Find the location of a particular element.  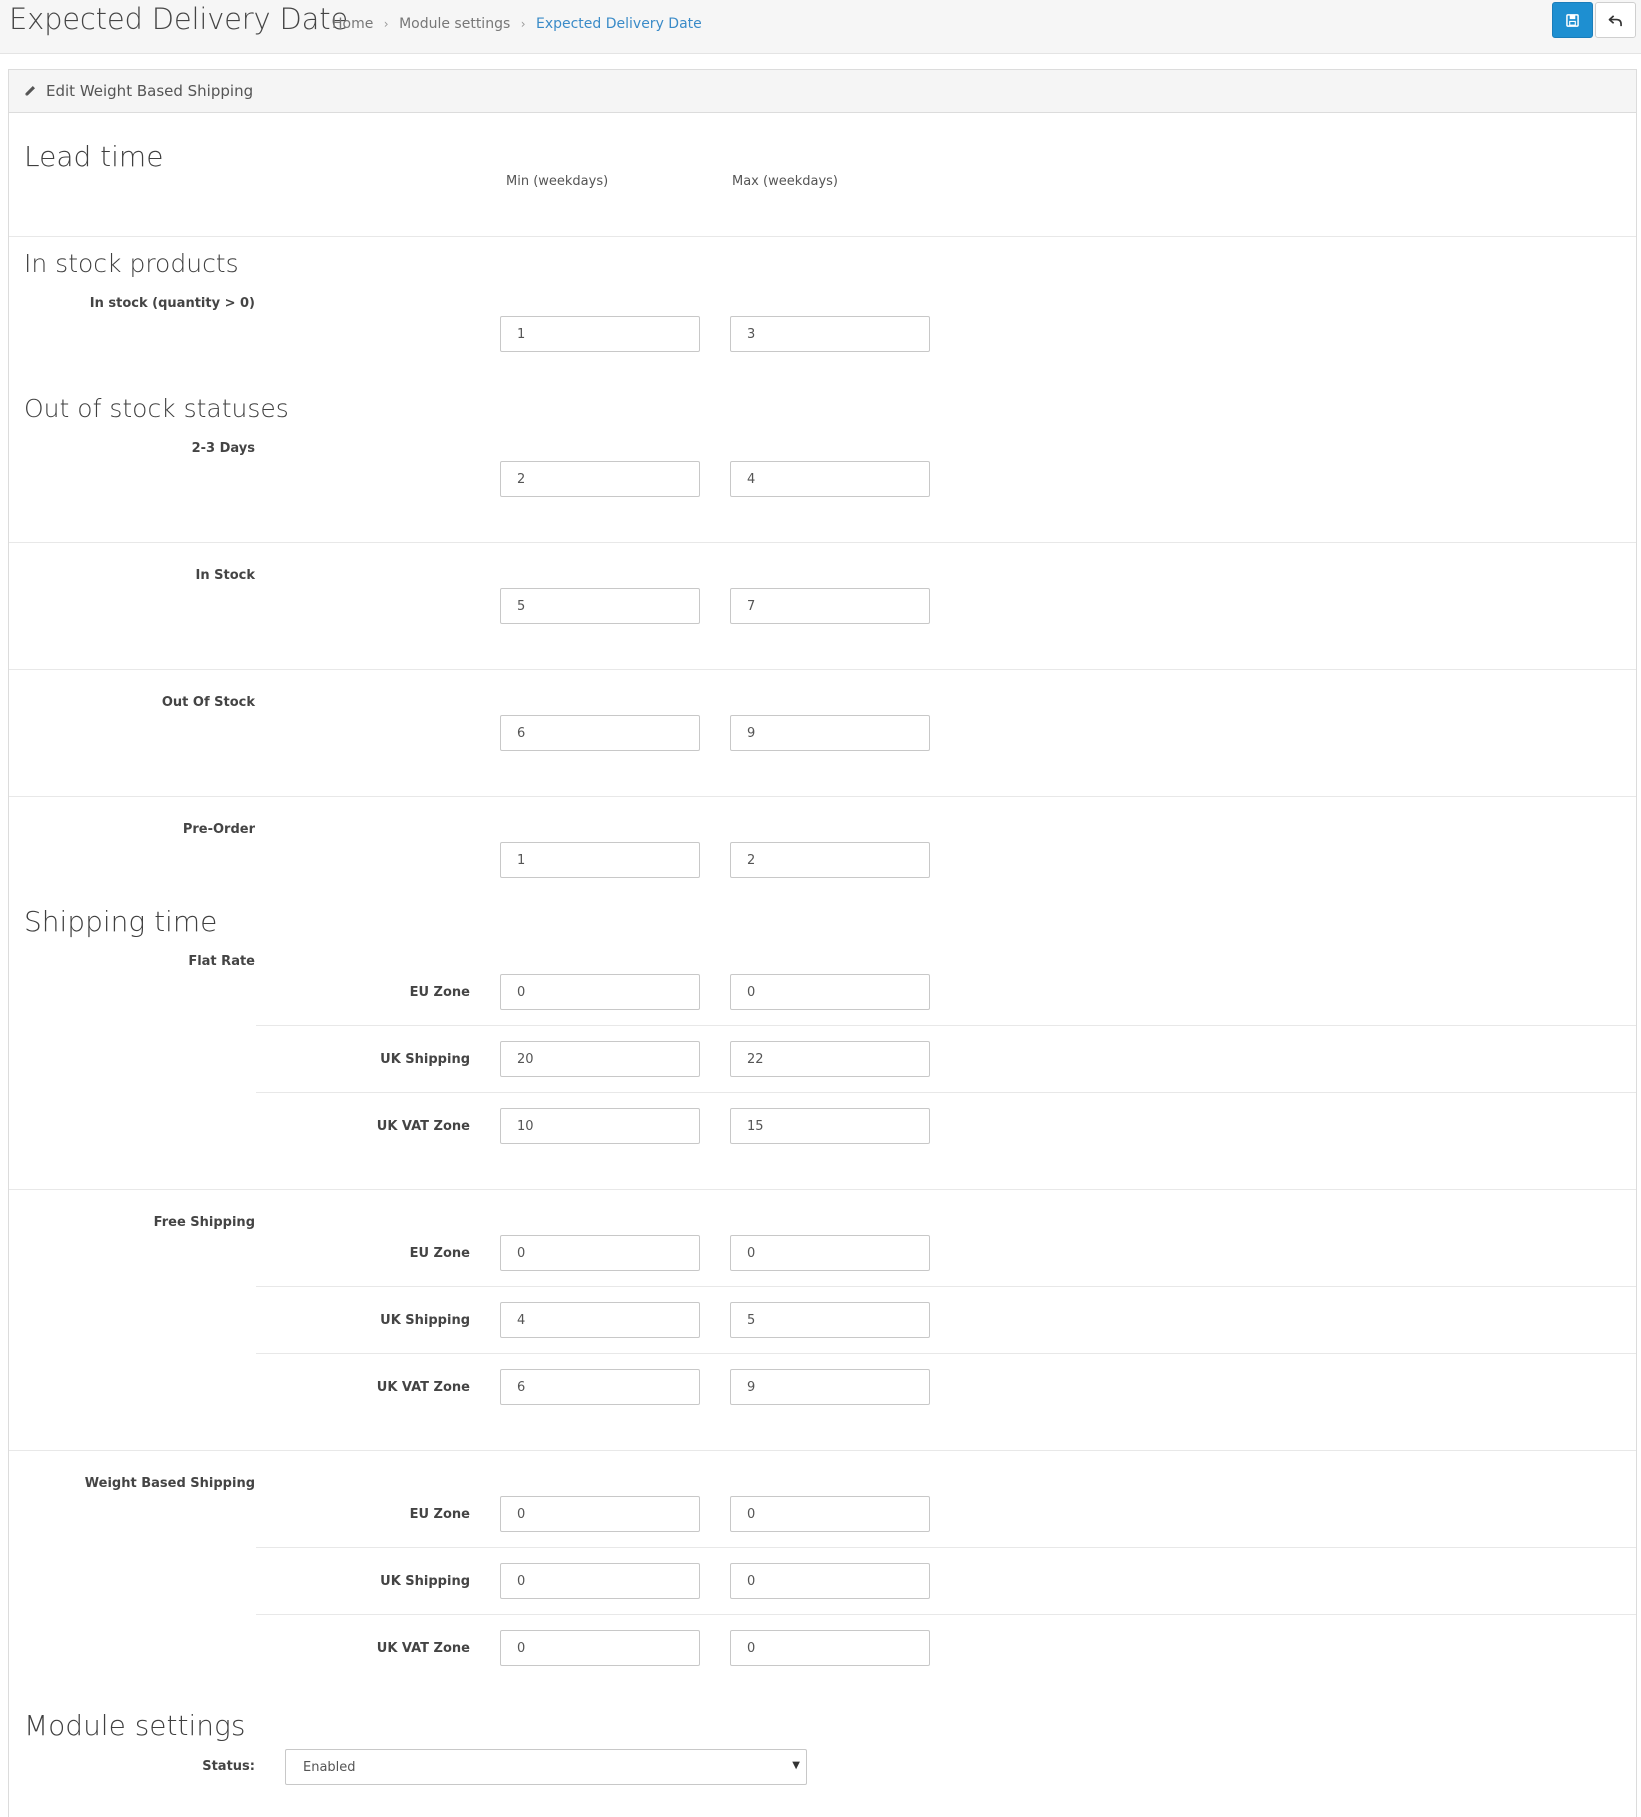

weight-based-eu-zone-min-input is located at coordinates (600, 1514).